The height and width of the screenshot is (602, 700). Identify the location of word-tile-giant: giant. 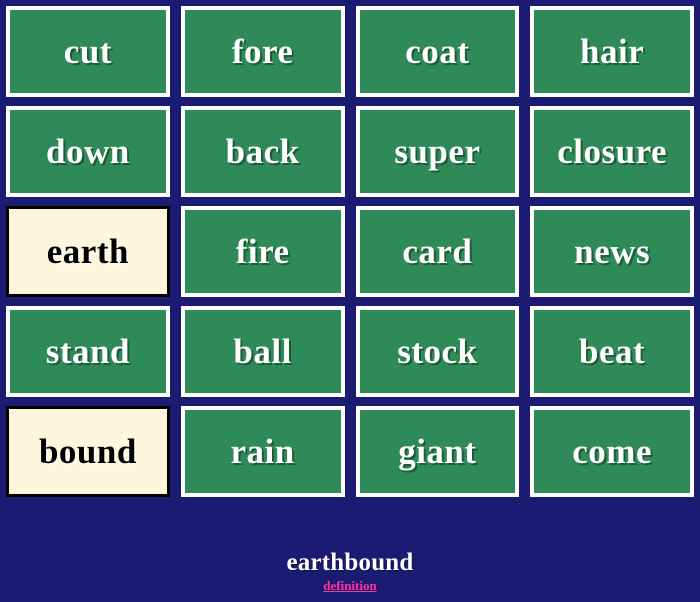
(437, 451).